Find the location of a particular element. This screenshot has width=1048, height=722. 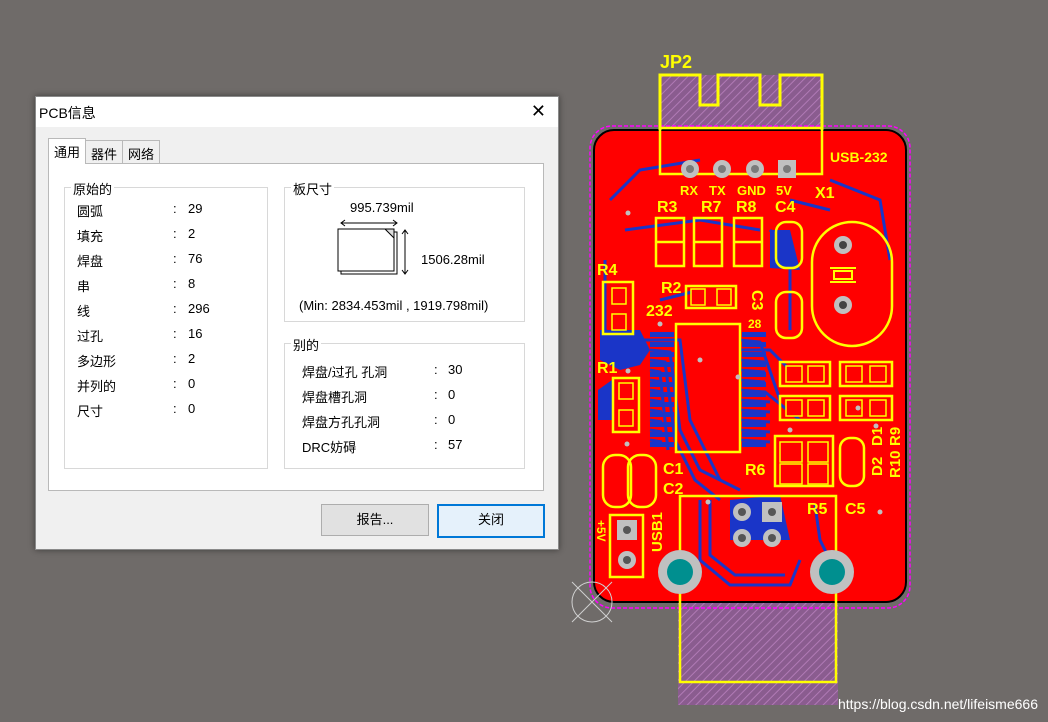

label-r8: R8 is located at coordinates (746, 207).